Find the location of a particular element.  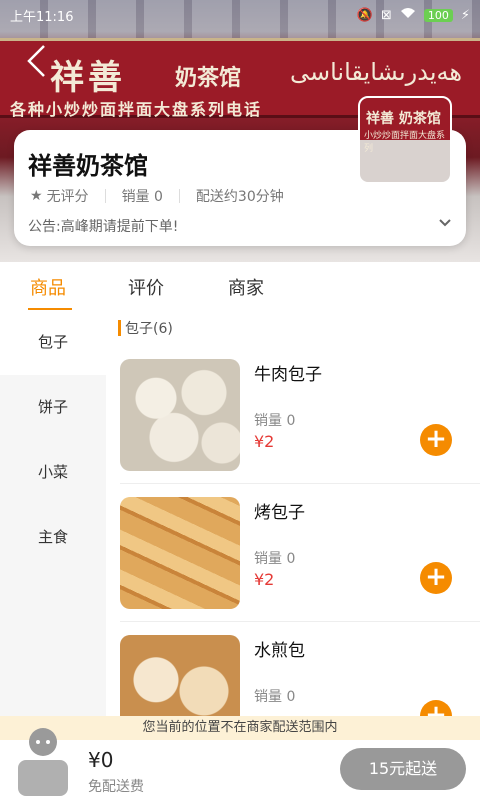

shop-thumbnail: 祥善 奶茶馆 小炒炒面拌面大盘系列 is located at coordinates (405, 140).